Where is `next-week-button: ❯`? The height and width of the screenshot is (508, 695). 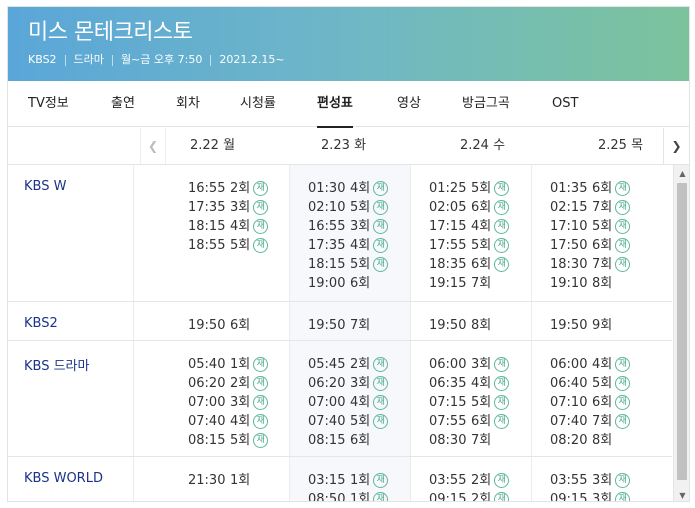
next-week-button: ❯ is located at coordinates (676, 146).